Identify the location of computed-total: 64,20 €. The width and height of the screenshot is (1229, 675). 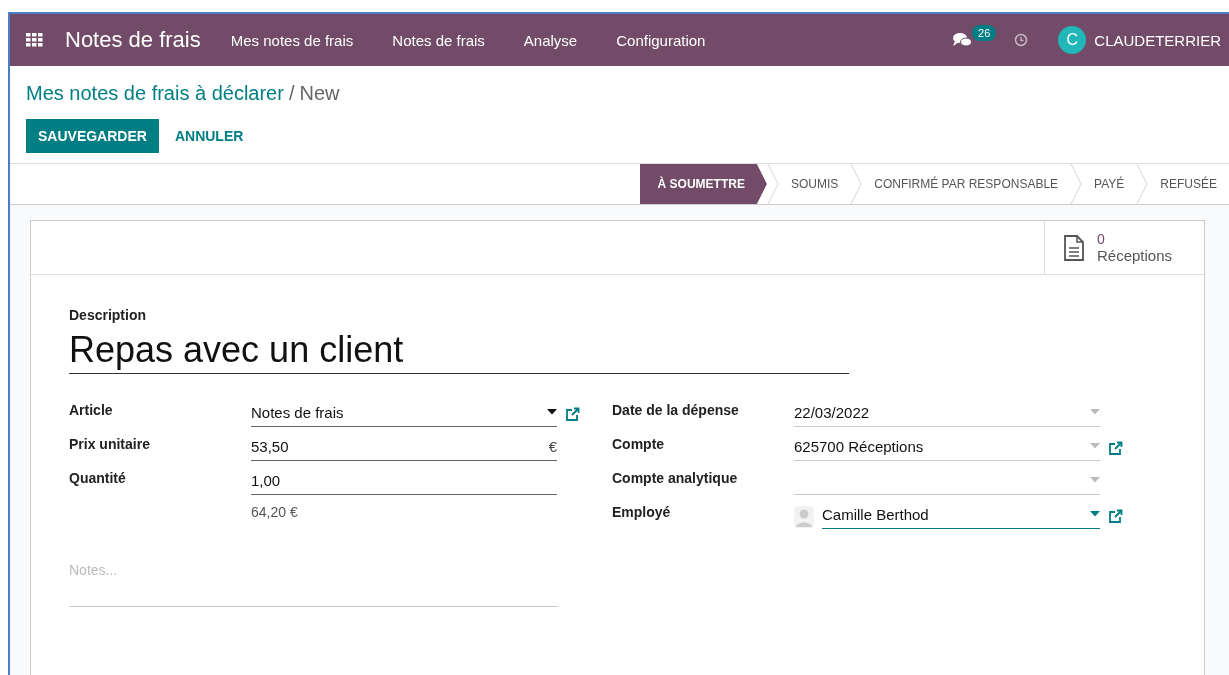
(274, 512).